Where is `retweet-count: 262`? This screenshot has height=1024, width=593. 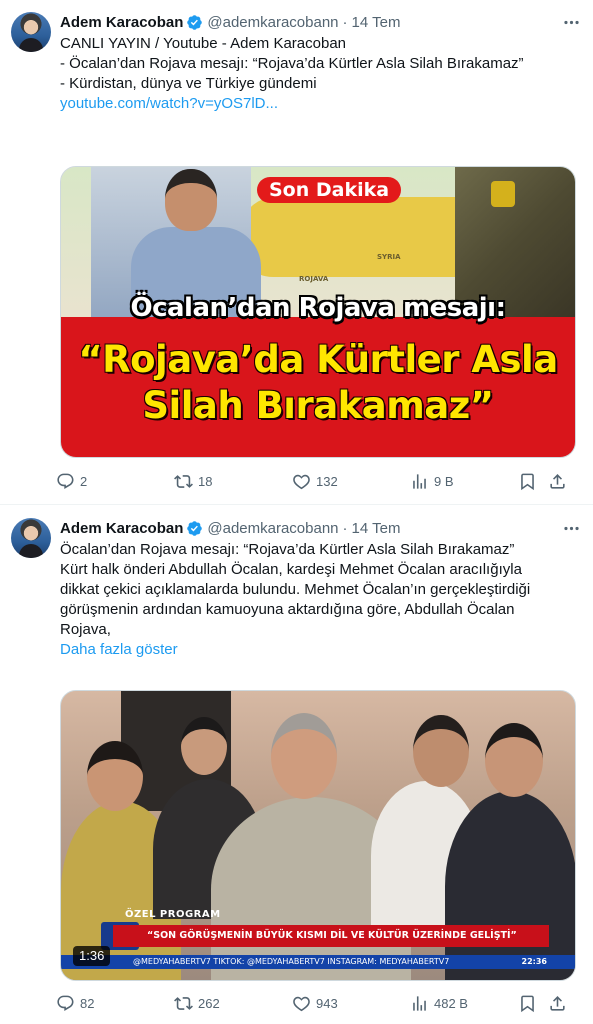 retweet-count: 262 is located at coordinates (209, 1003).